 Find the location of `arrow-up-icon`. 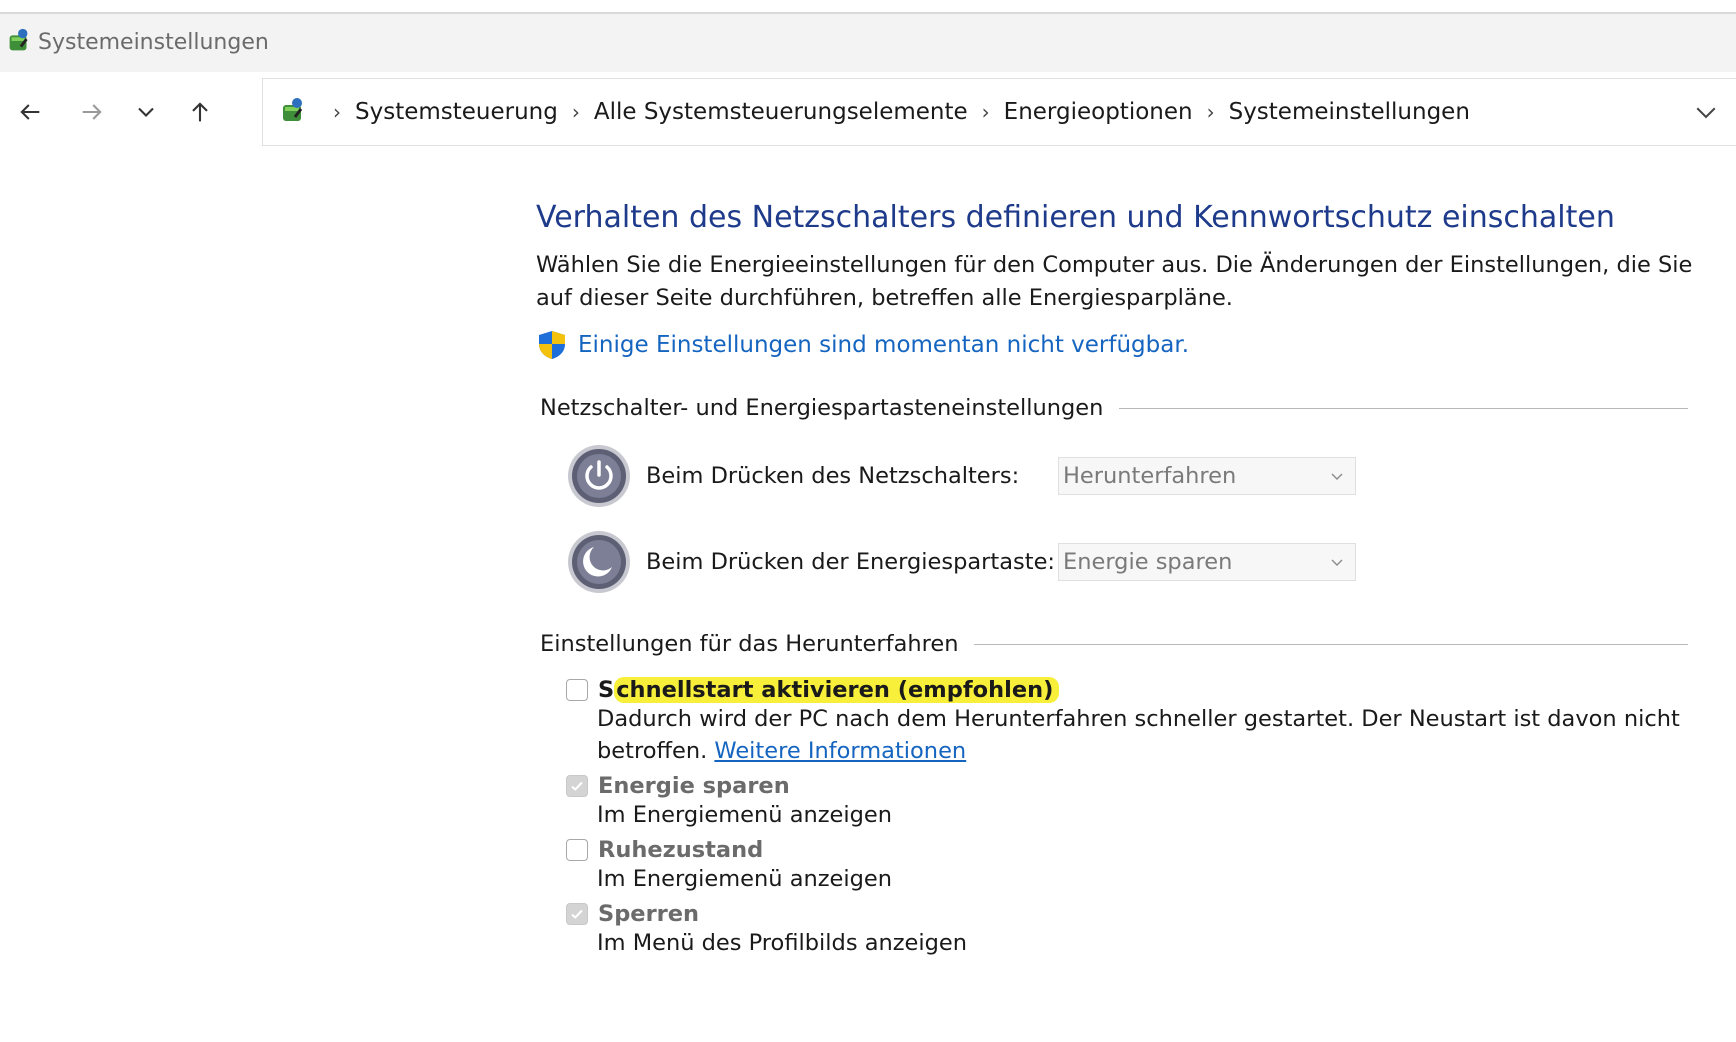

arrow-up-icon is located at coordinates (200, 112).